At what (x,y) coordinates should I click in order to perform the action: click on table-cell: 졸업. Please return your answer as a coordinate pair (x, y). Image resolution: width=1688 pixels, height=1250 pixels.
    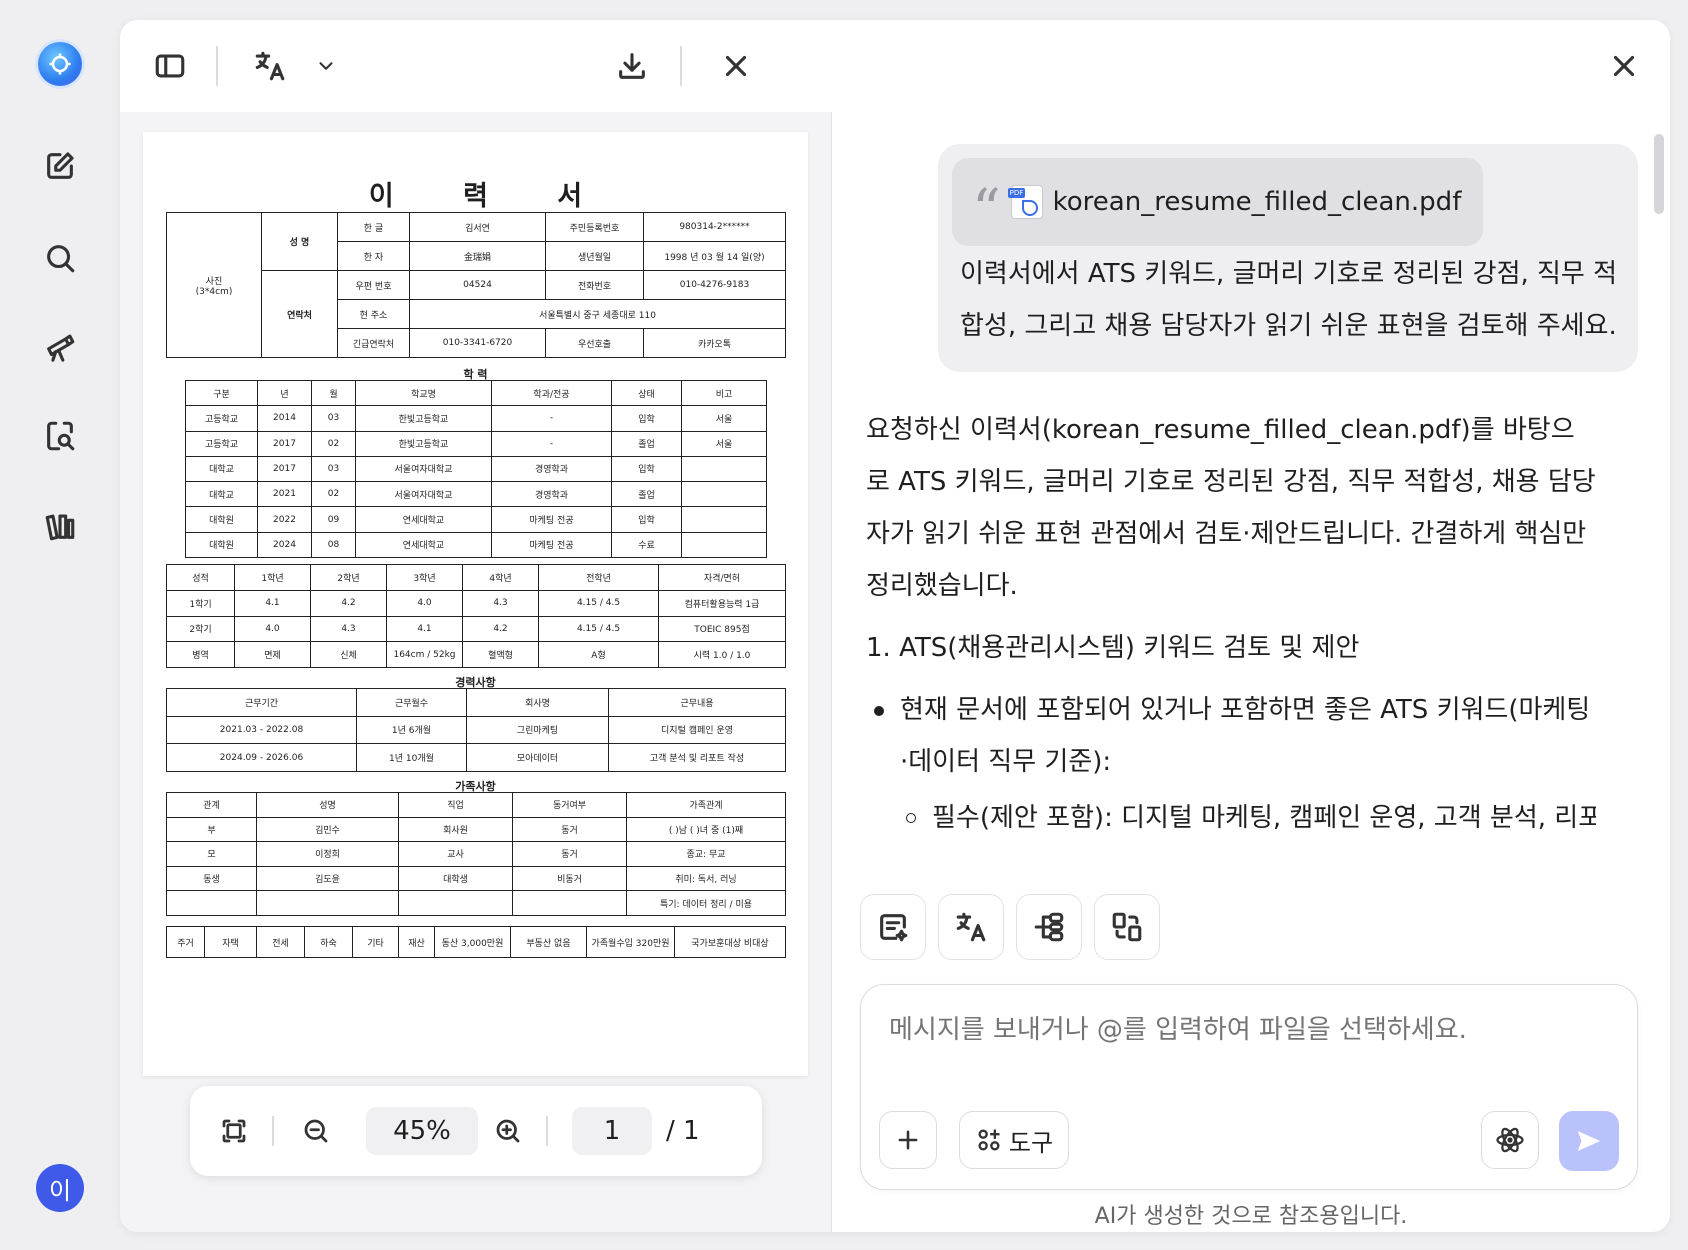
    Looking at the image, I should click on (646, 443).